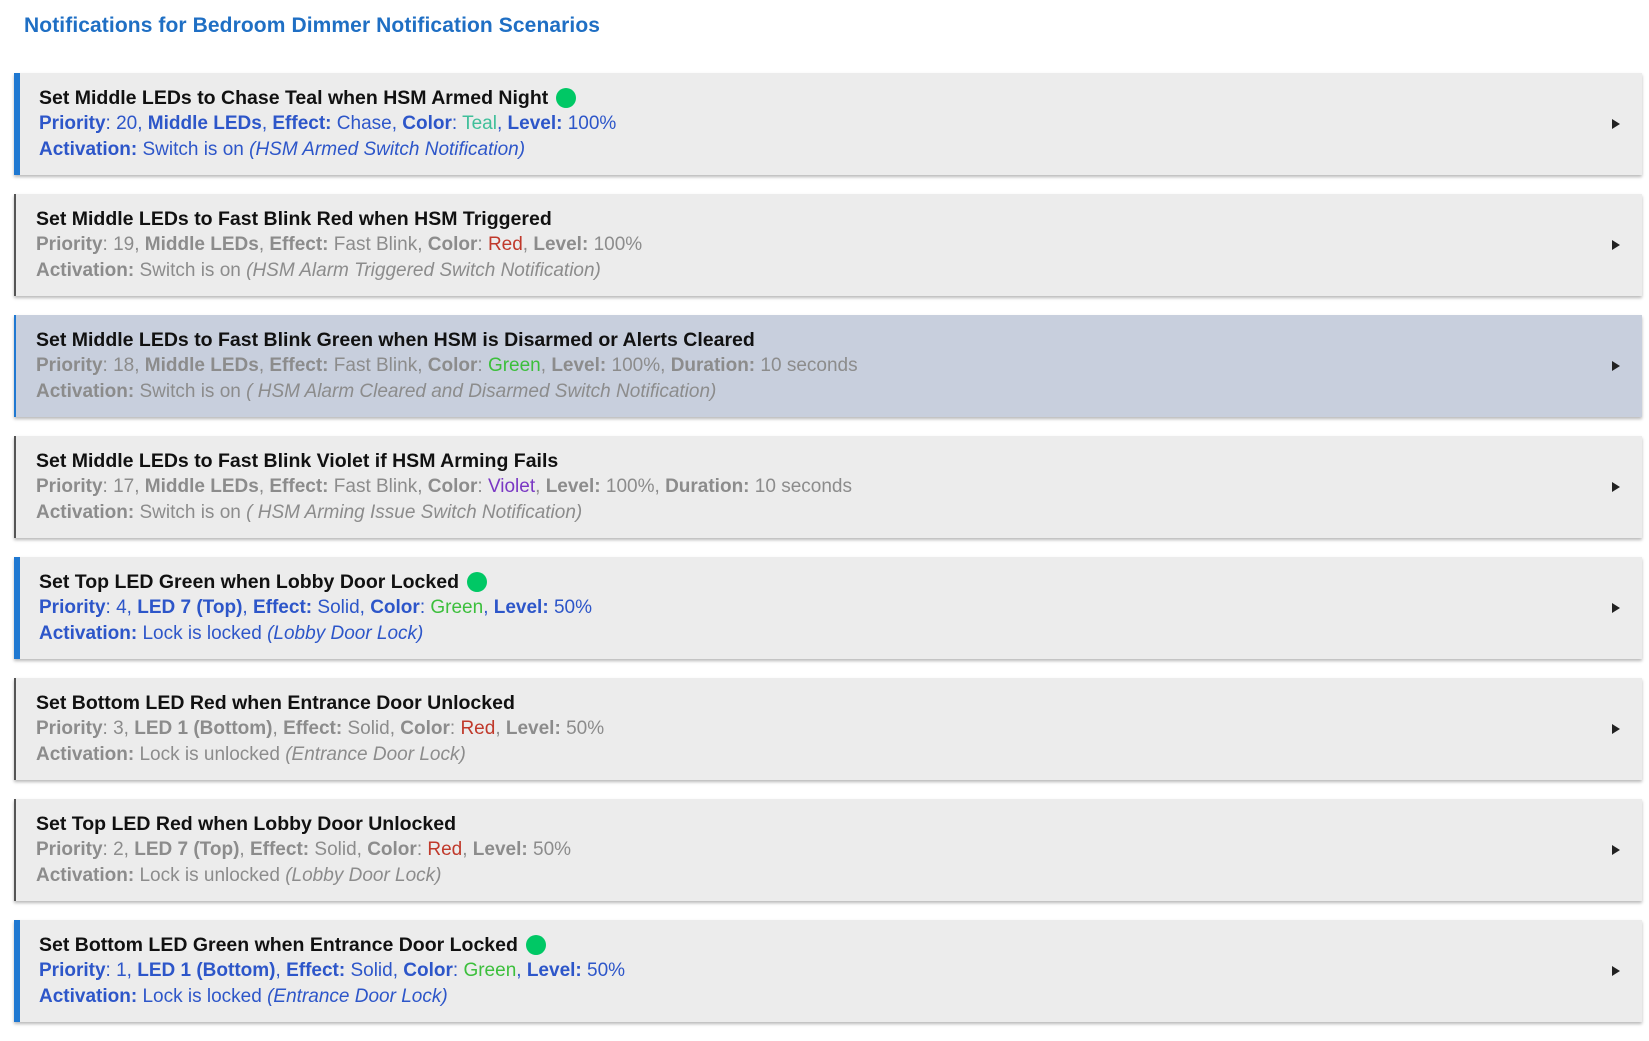 Image resolution: width=1649 pixels, height=1041 pixels. Describe the element at coordinates (363, 875) in the screenshot. I see `activation-source: (Lobby Door Lock)` at that location.